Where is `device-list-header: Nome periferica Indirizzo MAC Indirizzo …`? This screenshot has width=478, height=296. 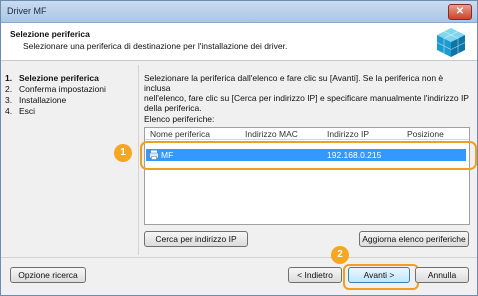 device-list-header: Nome periferica Indirizzo MAC Indirizzo … is located at coordinates (307, 134).